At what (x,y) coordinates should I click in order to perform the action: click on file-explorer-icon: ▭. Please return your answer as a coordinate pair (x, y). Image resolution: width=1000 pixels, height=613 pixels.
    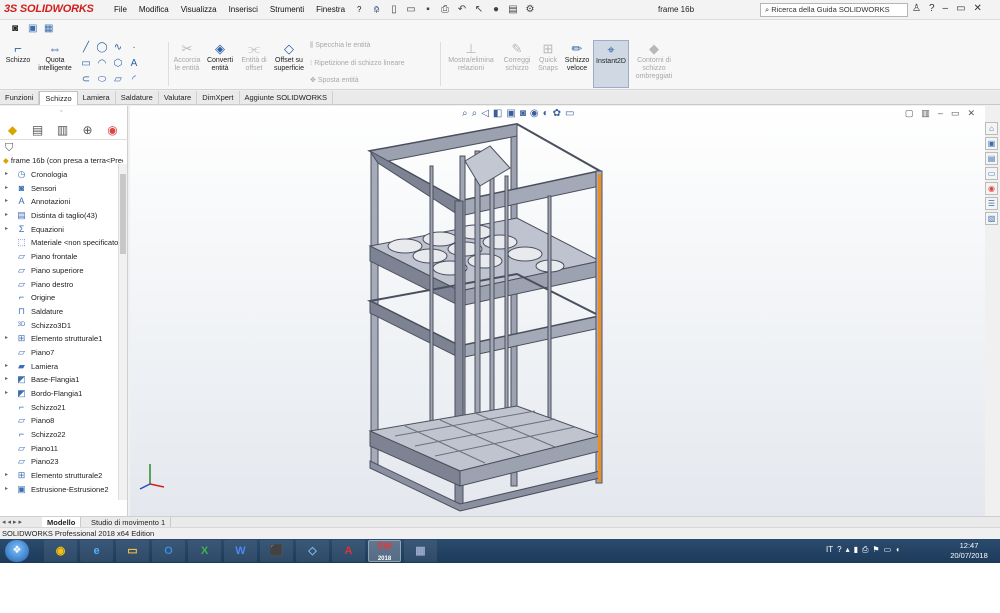
    Looking at the image, I should click on (991, 173).